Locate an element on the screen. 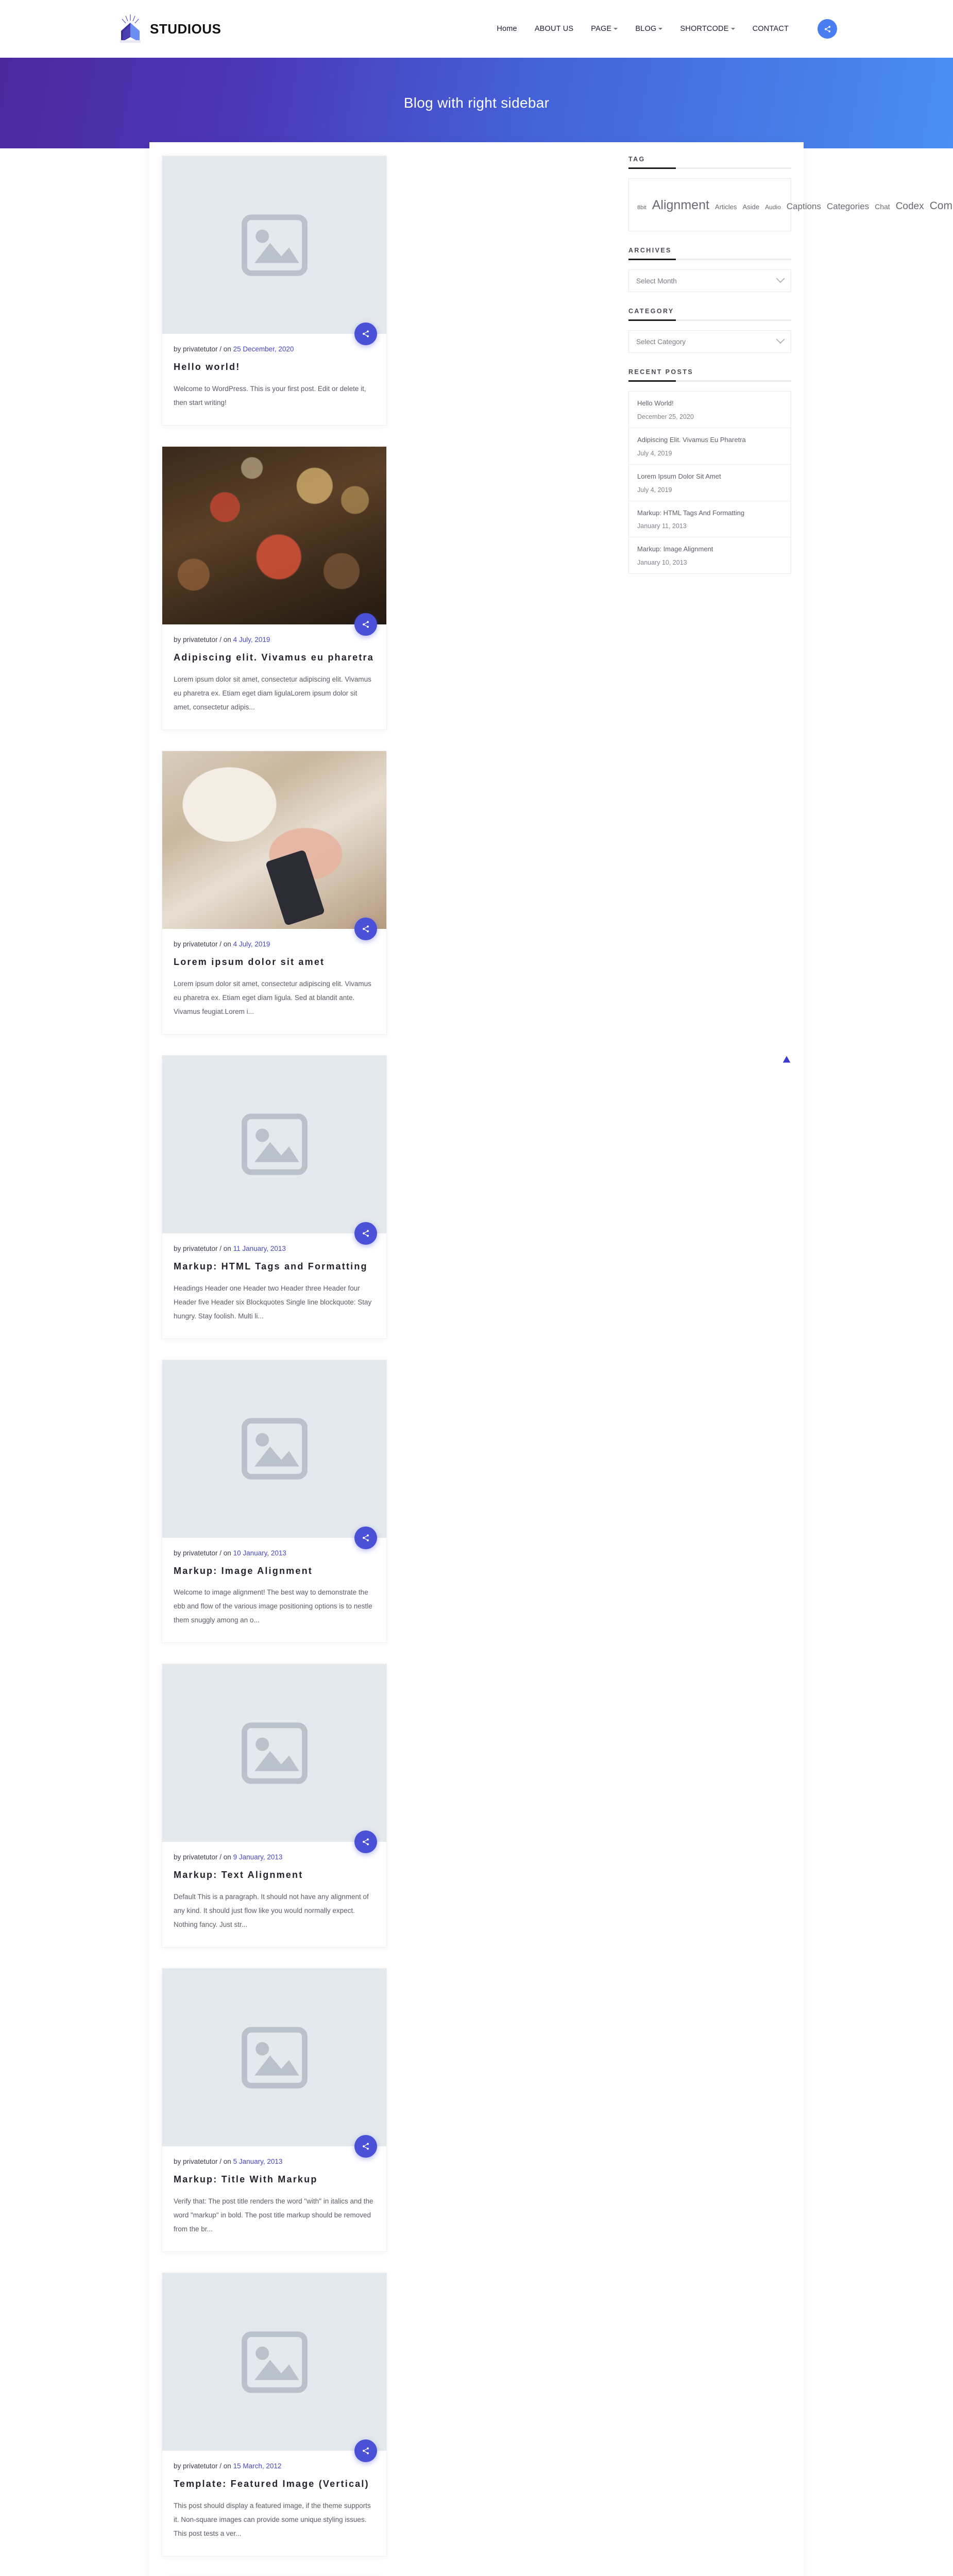 This screenshot has height=2576, width=953. header-share-button is located at coordinates (827, 29).